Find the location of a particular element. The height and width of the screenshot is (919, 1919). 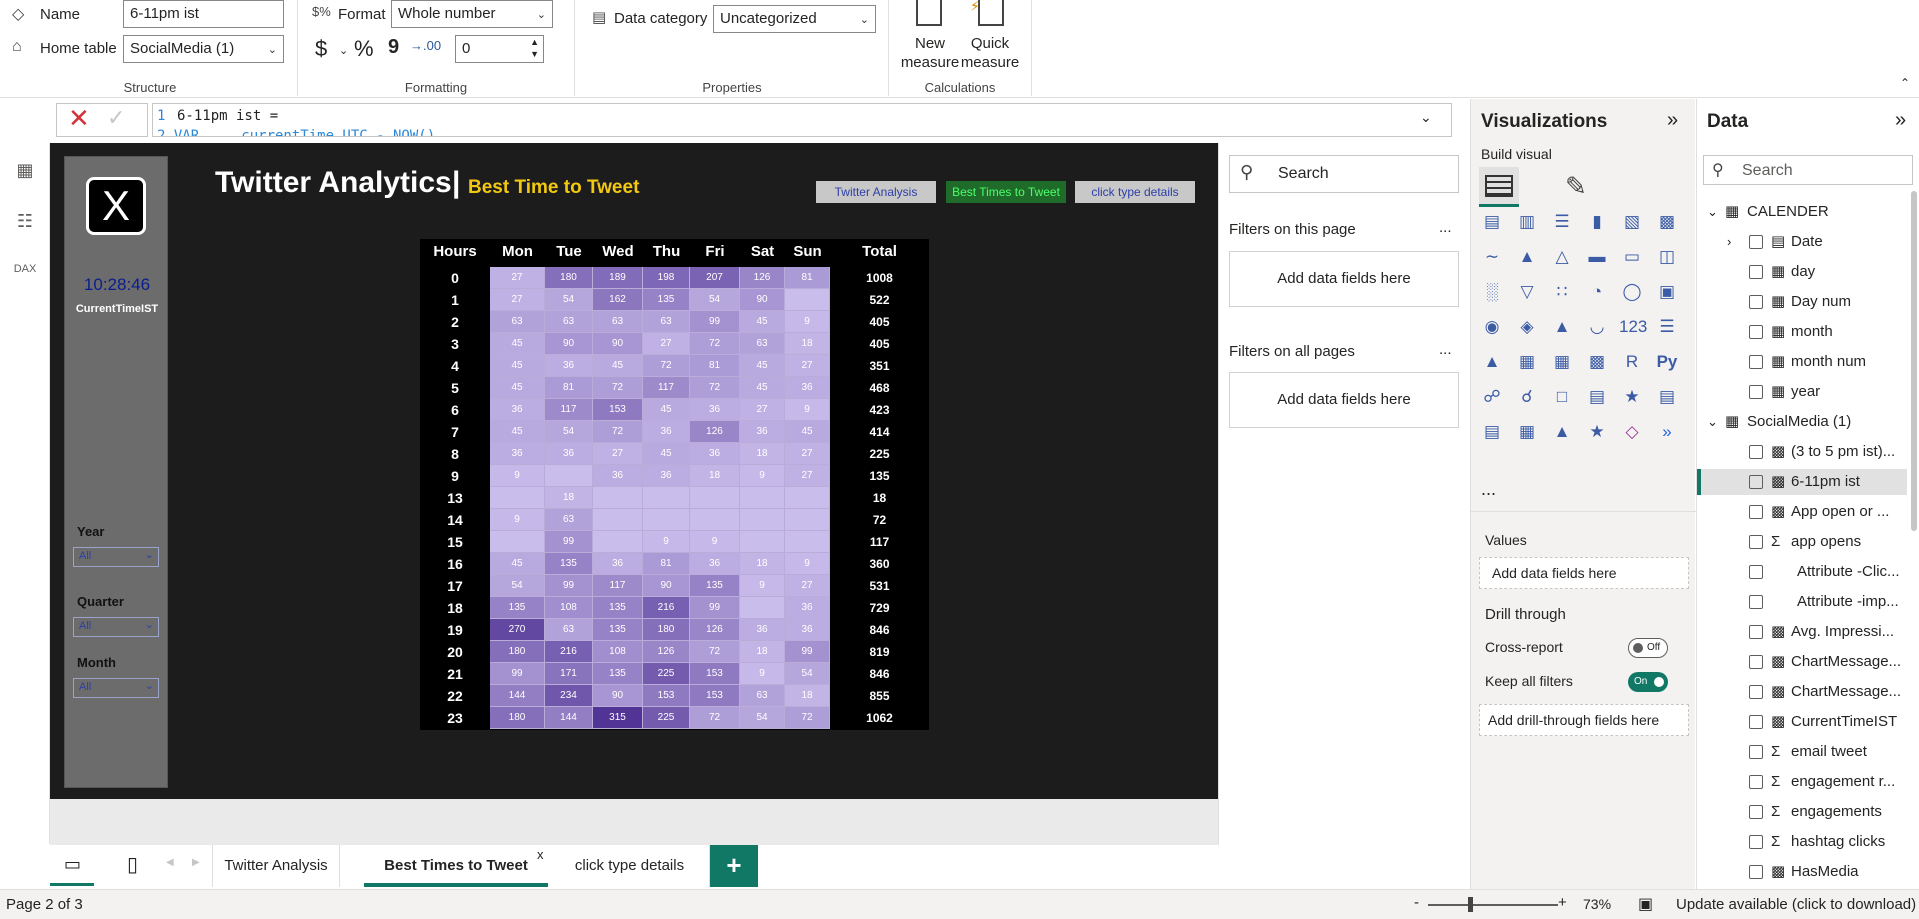

update-available-link: Update available (click to download) is located at coordinates (1796, 904).